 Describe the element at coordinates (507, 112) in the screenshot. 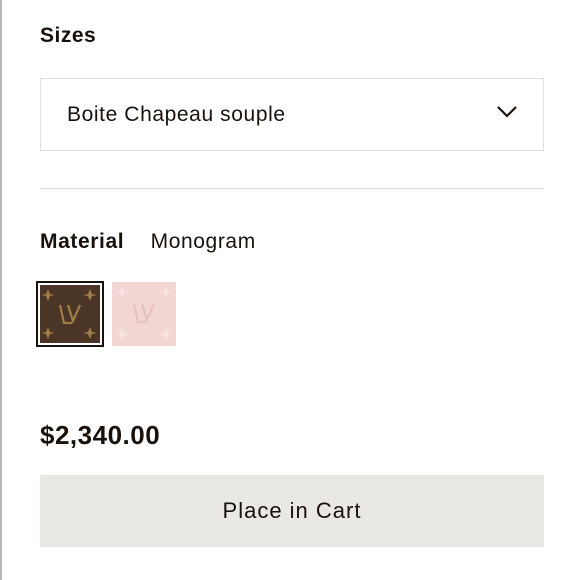

I see `chevron-down-icon` at that location.